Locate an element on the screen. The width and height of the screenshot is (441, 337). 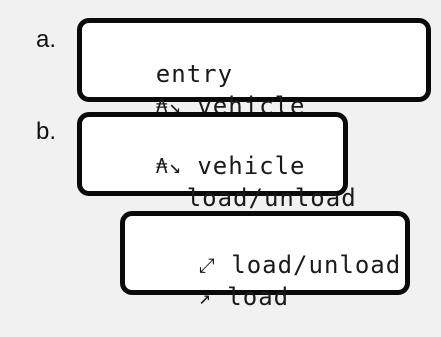
step-label-b: b. is located at coordinates (46, 131).